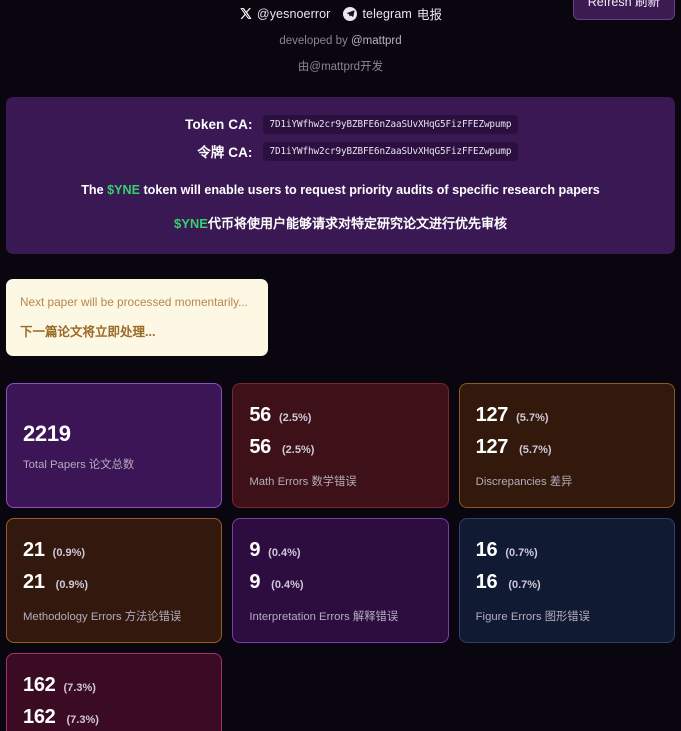 Image resolution: width=681 pixels, height=731 pixels. Describe the element at coordinates (387, 13) in the screenshot. I see `telegram-label: telegram` at that location.